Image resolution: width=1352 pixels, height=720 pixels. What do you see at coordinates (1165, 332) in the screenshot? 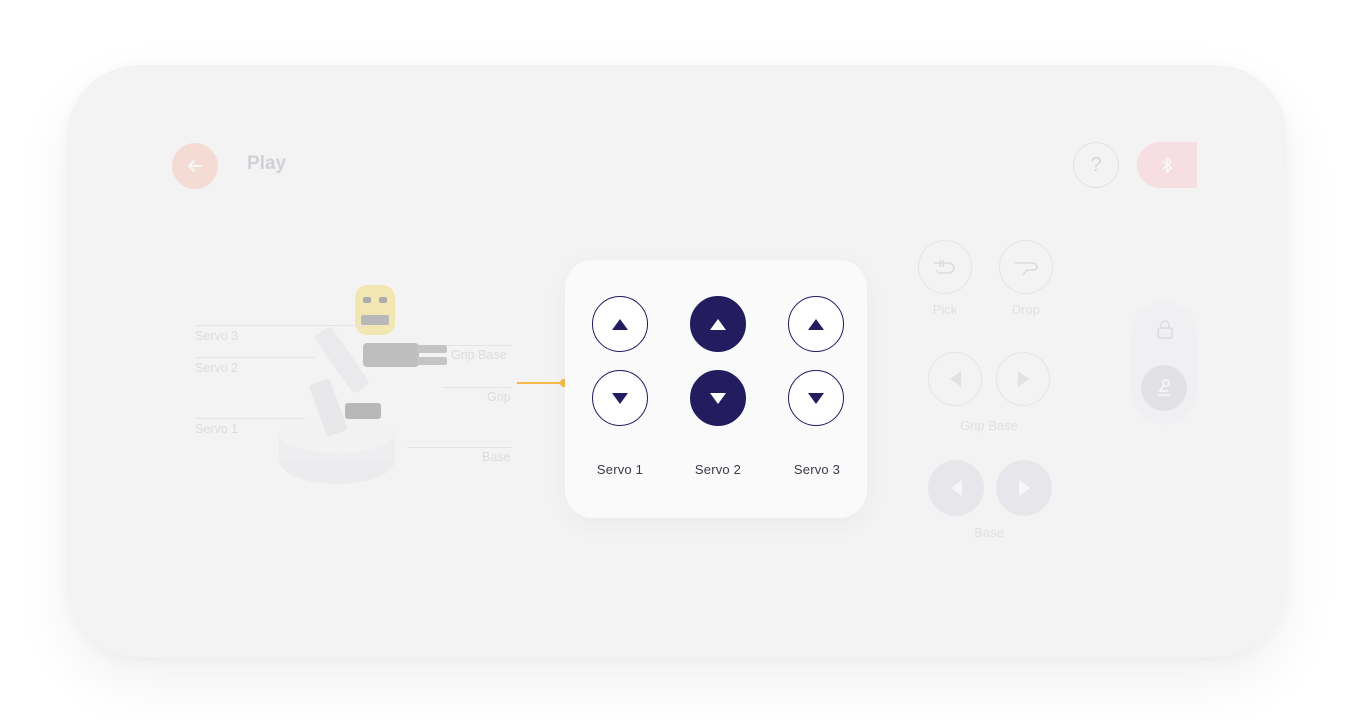
I see `lock-icon` at bounding box center [1165, 332].